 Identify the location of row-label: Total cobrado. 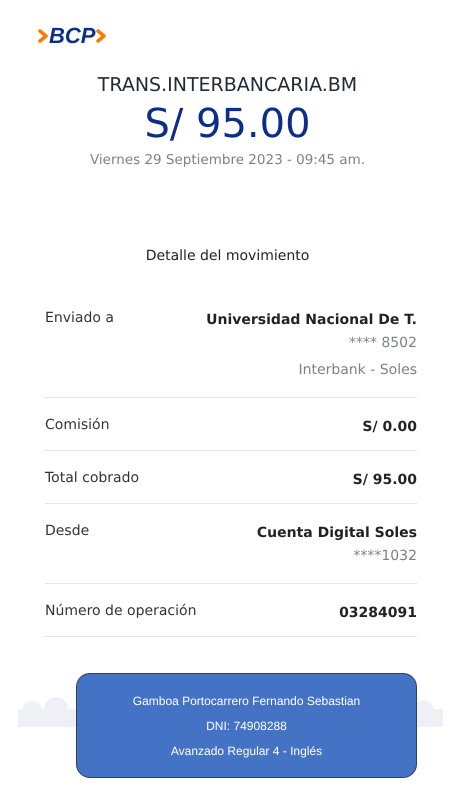
(92, 479).